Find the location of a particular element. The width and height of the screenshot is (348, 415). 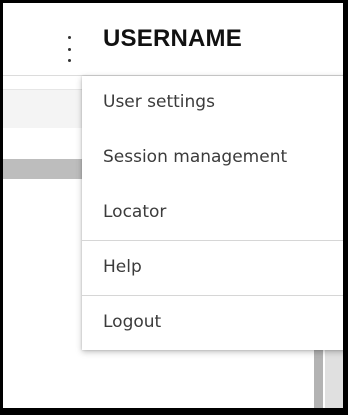

menu-item-label: Logout is located at coordinates (132, 322).